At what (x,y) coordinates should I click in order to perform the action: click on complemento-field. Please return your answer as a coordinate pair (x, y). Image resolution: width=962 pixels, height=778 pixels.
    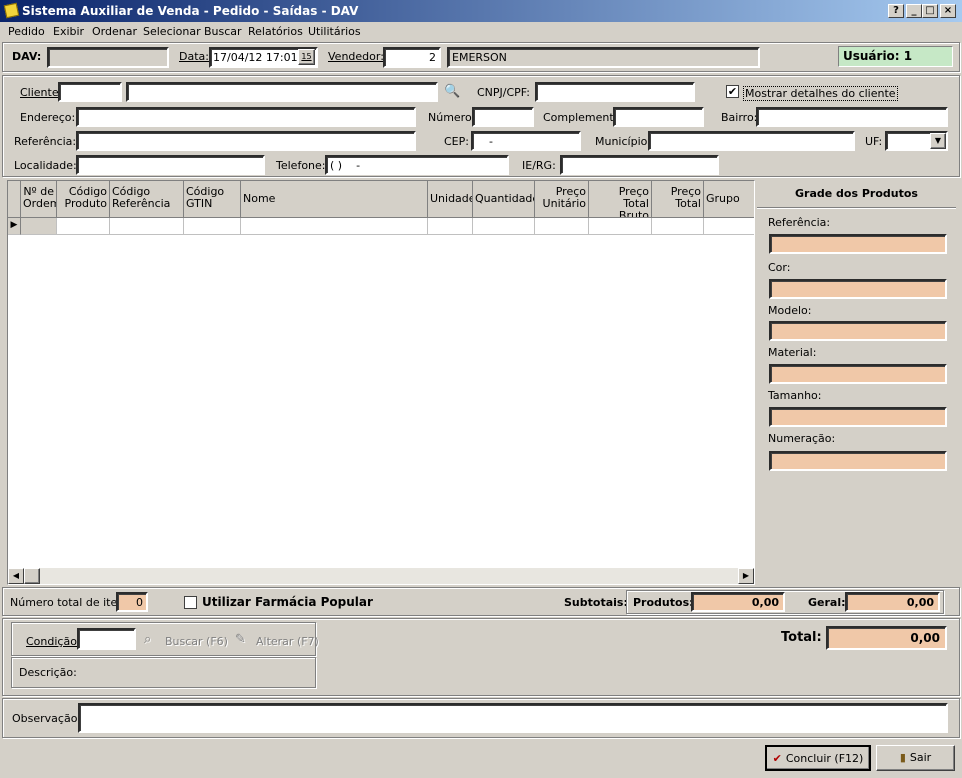
    Looking at the image, I should click on (658, 117).